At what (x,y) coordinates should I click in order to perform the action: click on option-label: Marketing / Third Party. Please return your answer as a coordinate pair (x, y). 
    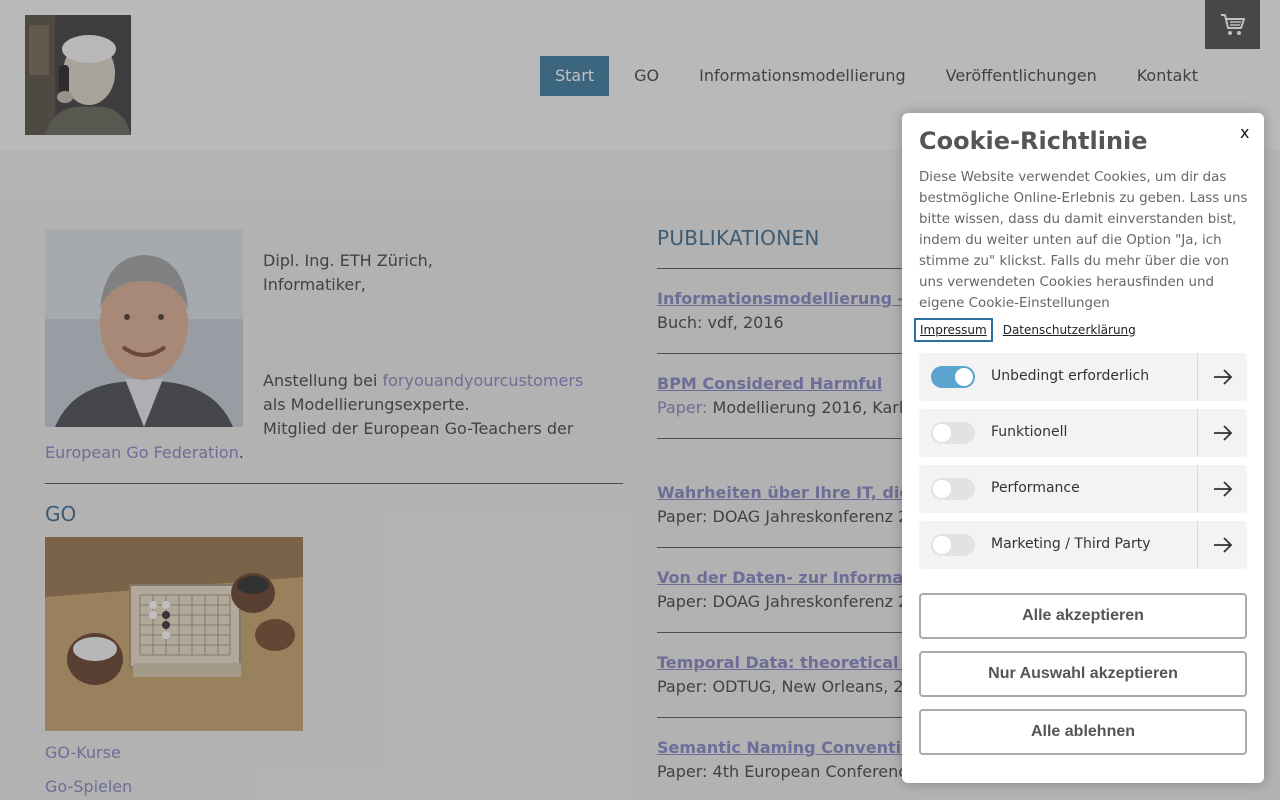
    Looking at the image, I should click on (1071, 544).